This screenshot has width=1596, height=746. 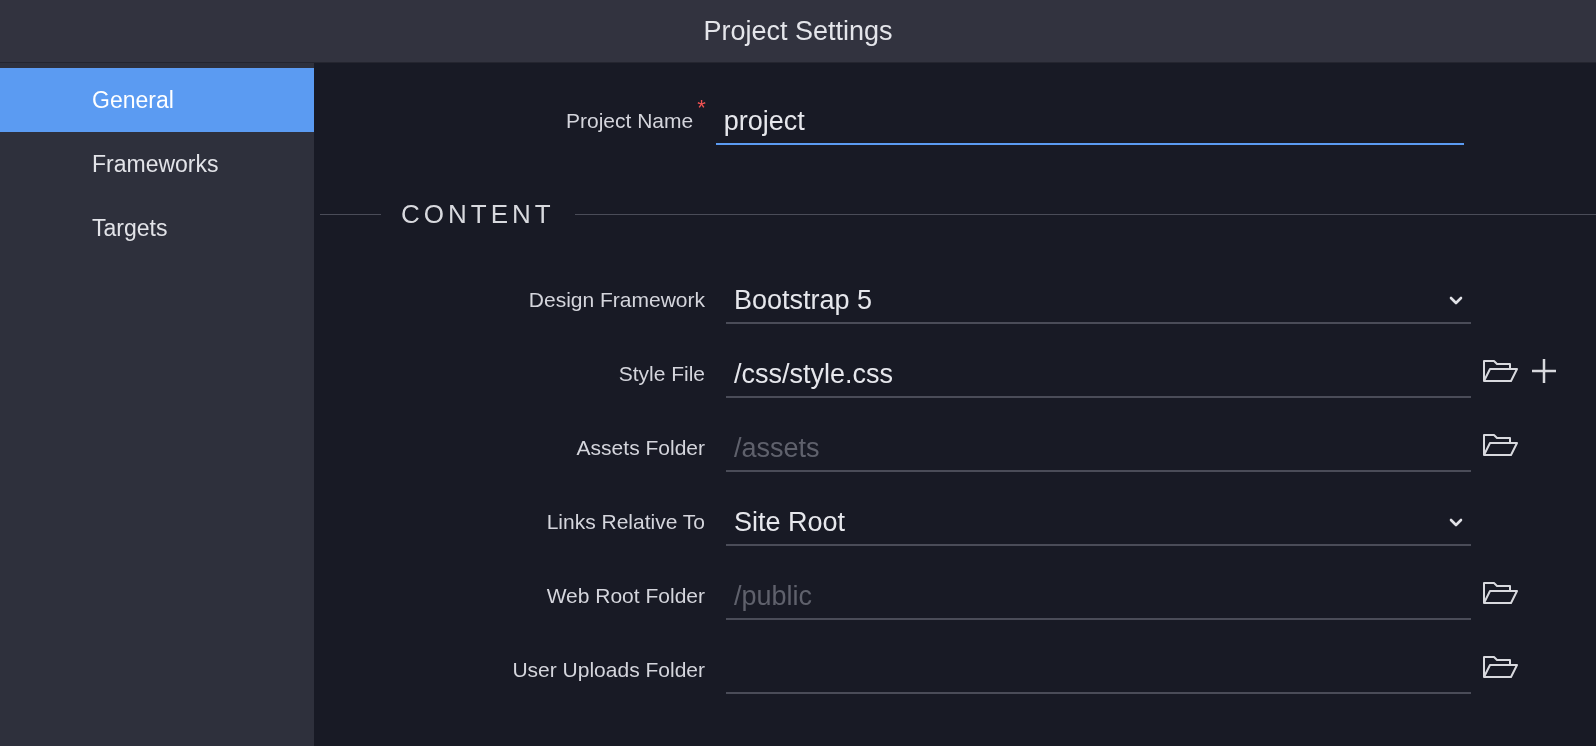 I want to click on section-heading: CONTENT, so click(x=478, y=214).